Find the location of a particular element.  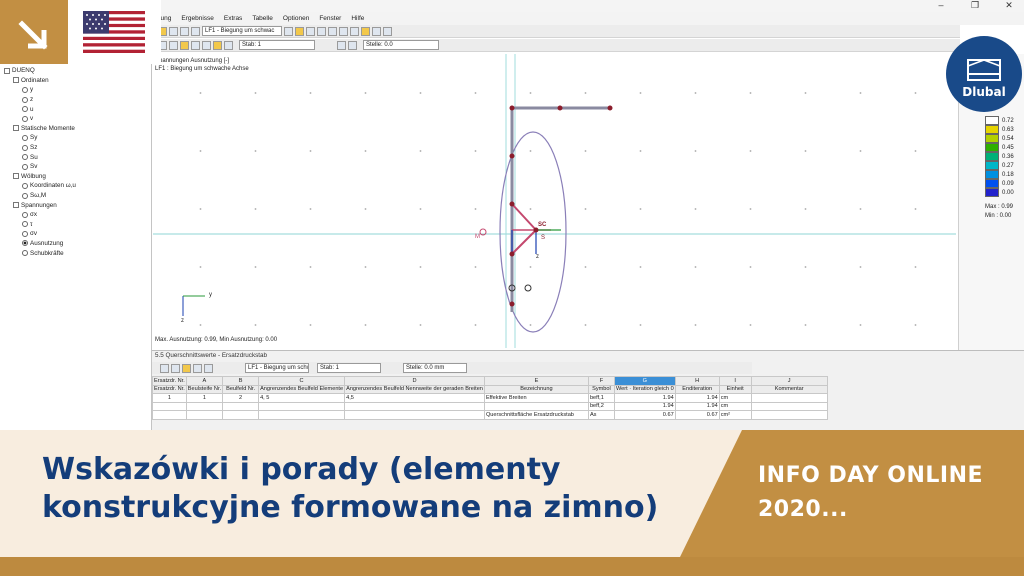

table-cell: 4, 5 is located at coordinates (302, 398).